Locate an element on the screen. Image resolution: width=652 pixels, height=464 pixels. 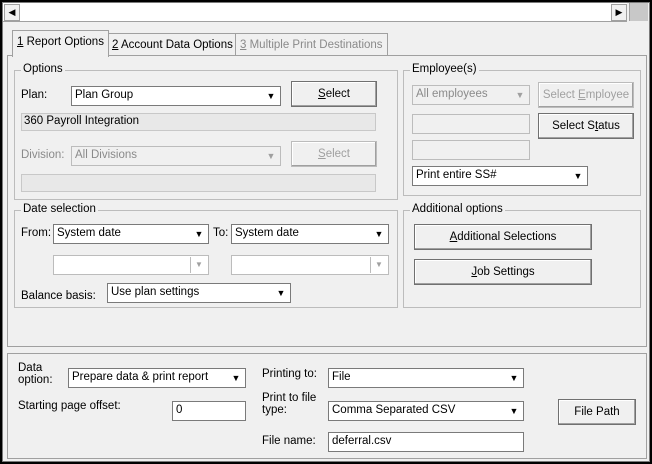
scroll-left-icon: ◀ is located at coordinates (12, 12).